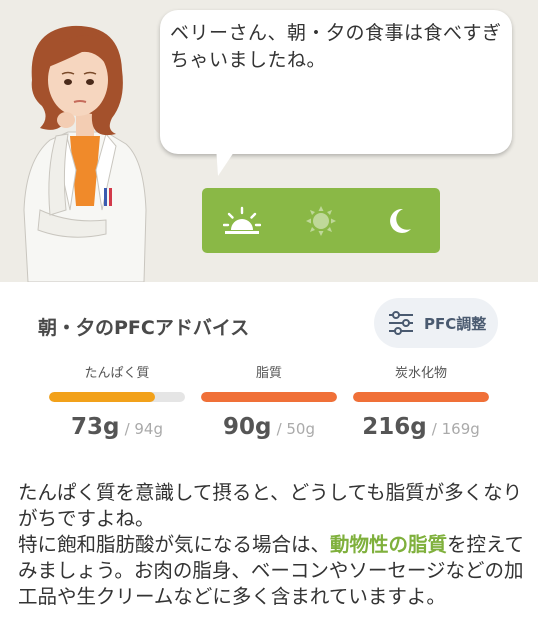 The width and height of the screenshot is (538, 640). What do you see at coordinates (238, 427) in the screenshot?
I see `nutrient-value: 90` at bounding box center [238, 427].